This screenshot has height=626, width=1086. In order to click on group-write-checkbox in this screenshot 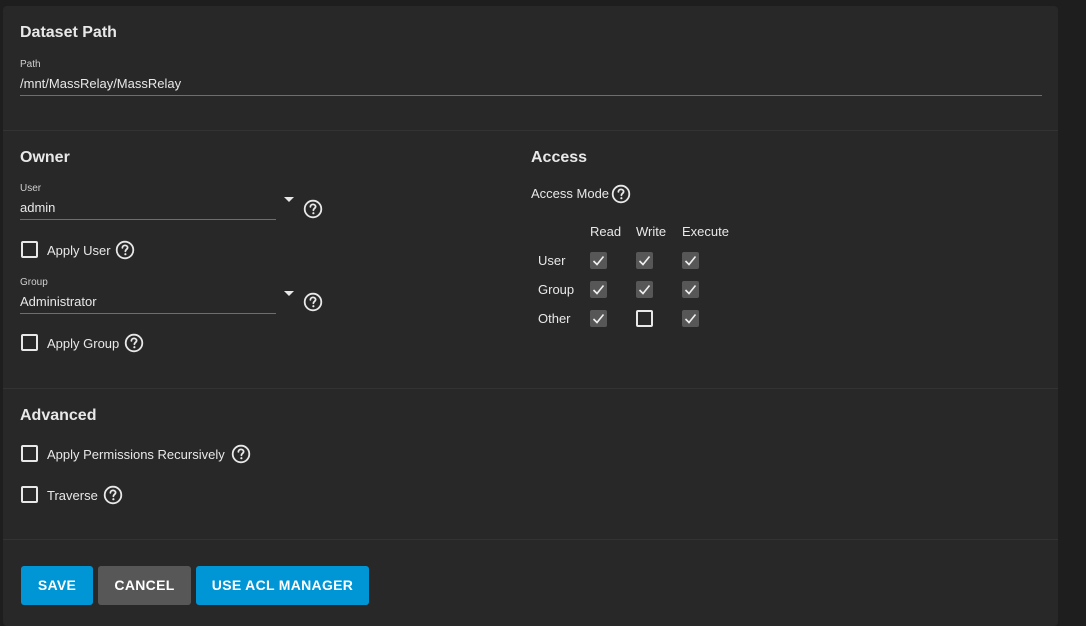, I will do `click(644, 289)`.